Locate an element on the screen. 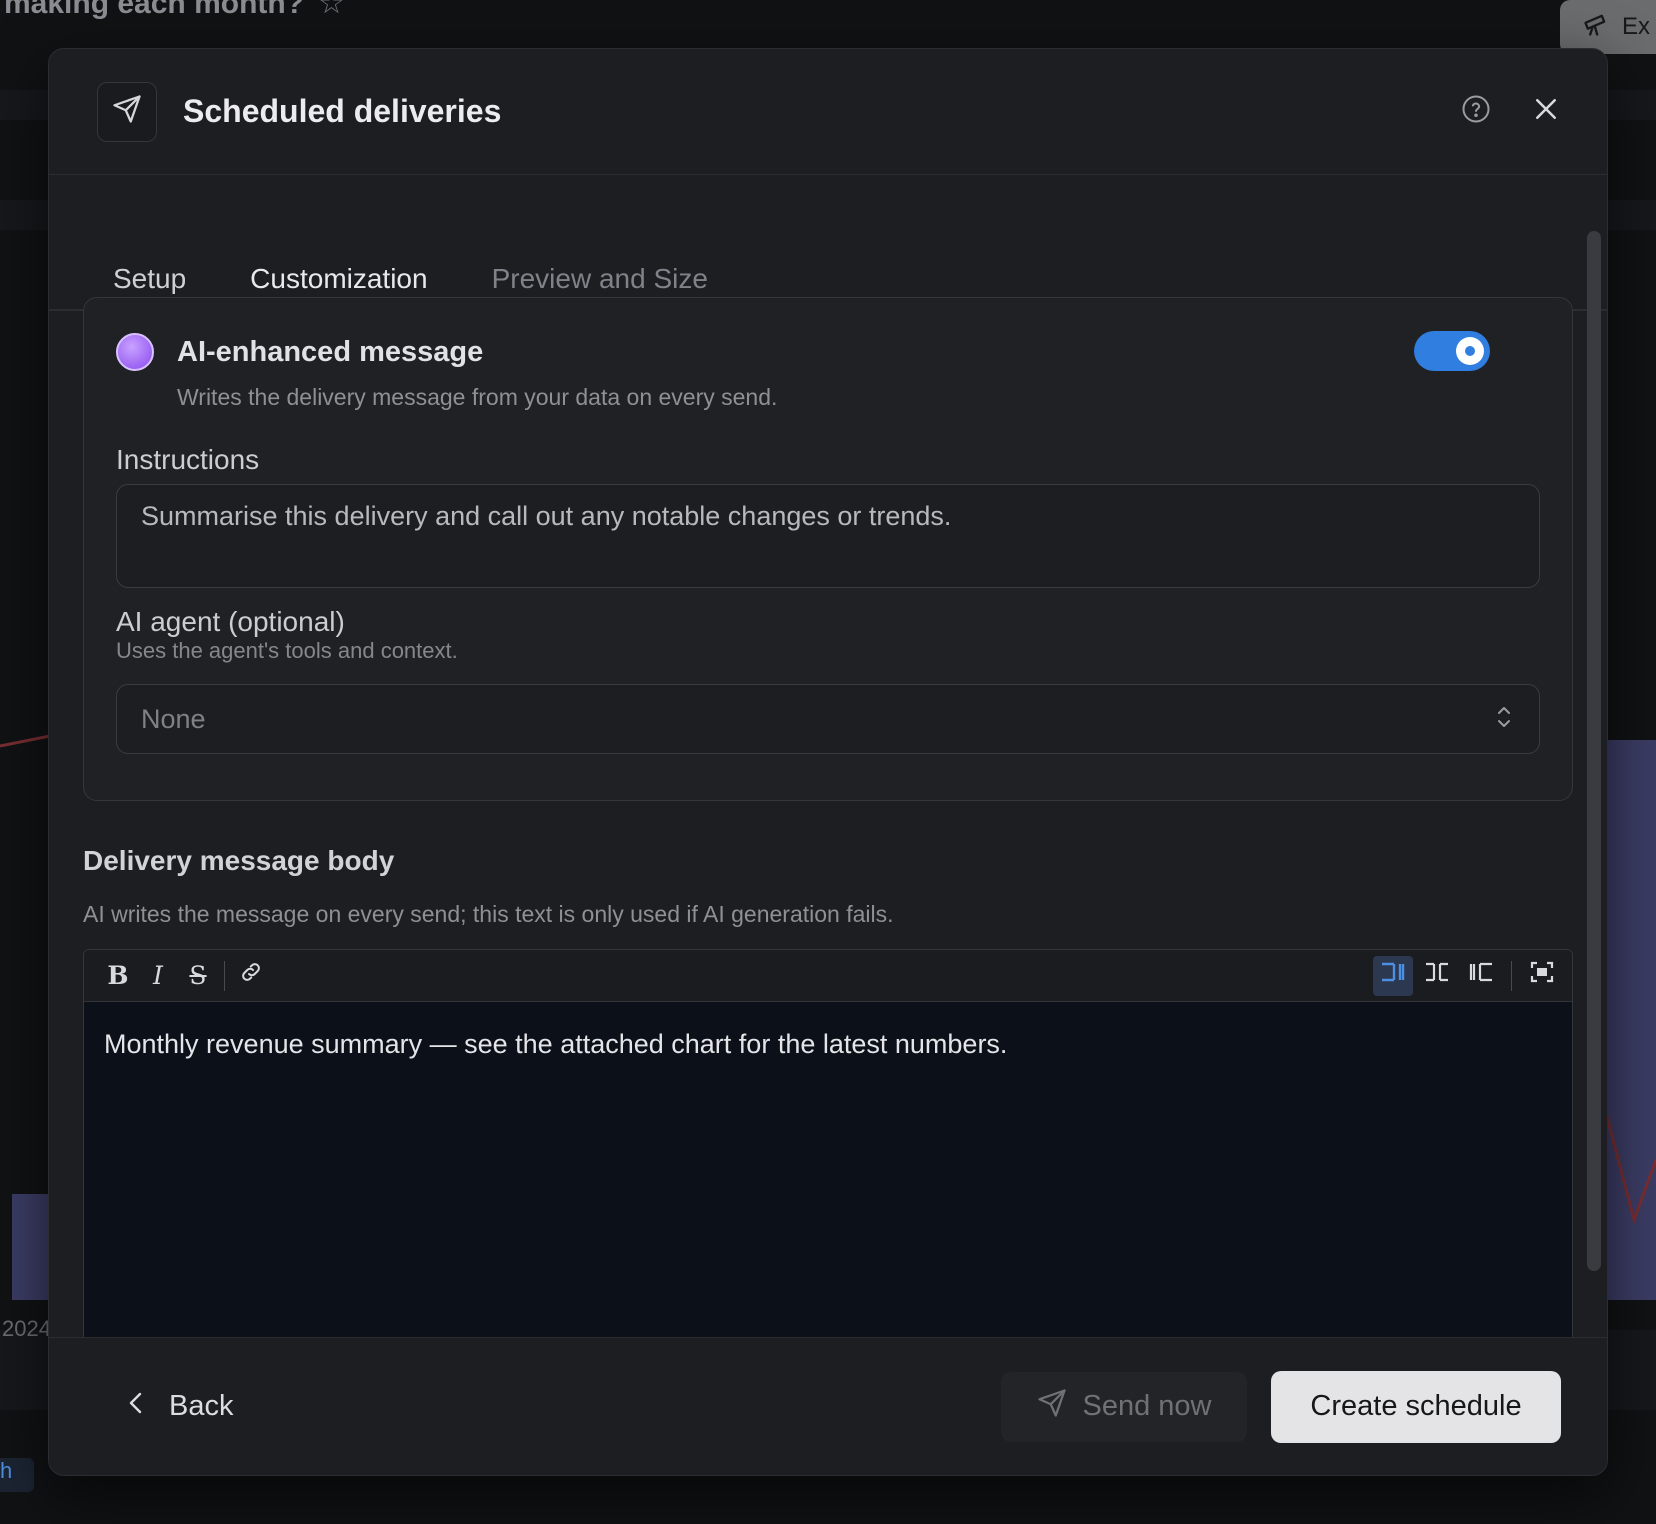  ai-agent-help: Uses the agent's tools and context. is located at coordinates (287, 650).